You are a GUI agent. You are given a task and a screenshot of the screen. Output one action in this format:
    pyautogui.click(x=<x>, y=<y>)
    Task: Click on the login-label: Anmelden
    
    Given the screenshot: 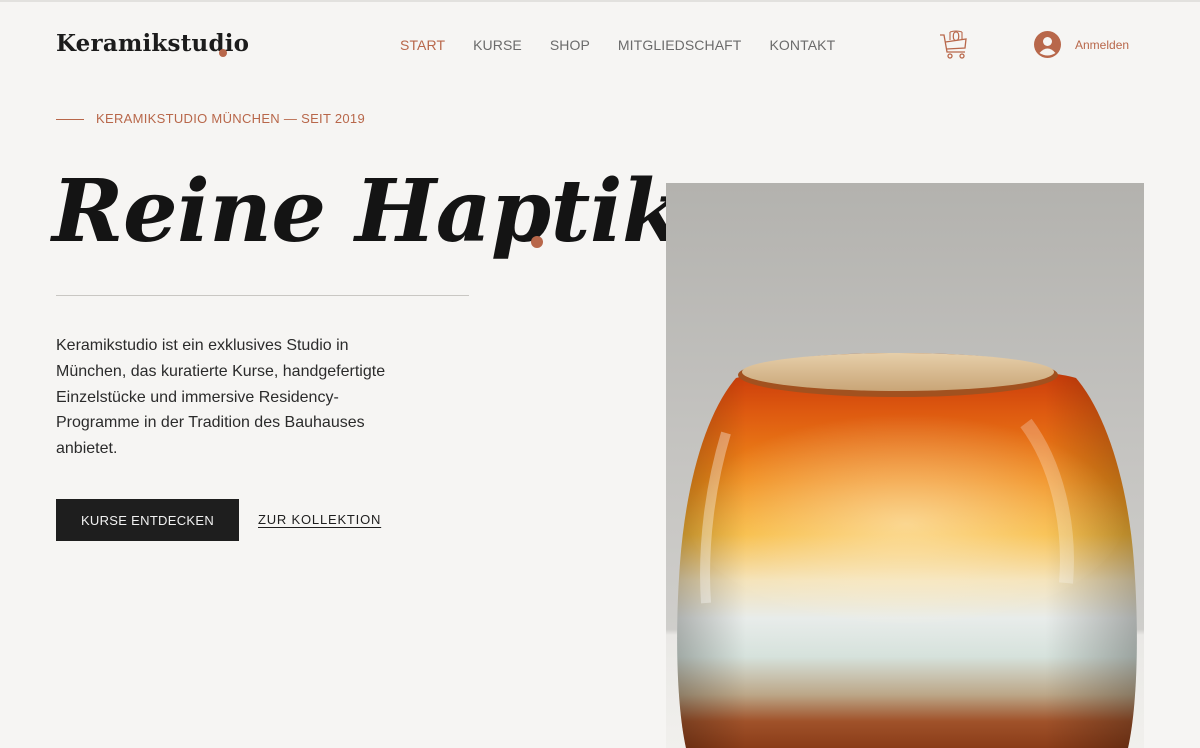 What is the action you would take?
    pyautogui.click(x=1102, y=44)
    